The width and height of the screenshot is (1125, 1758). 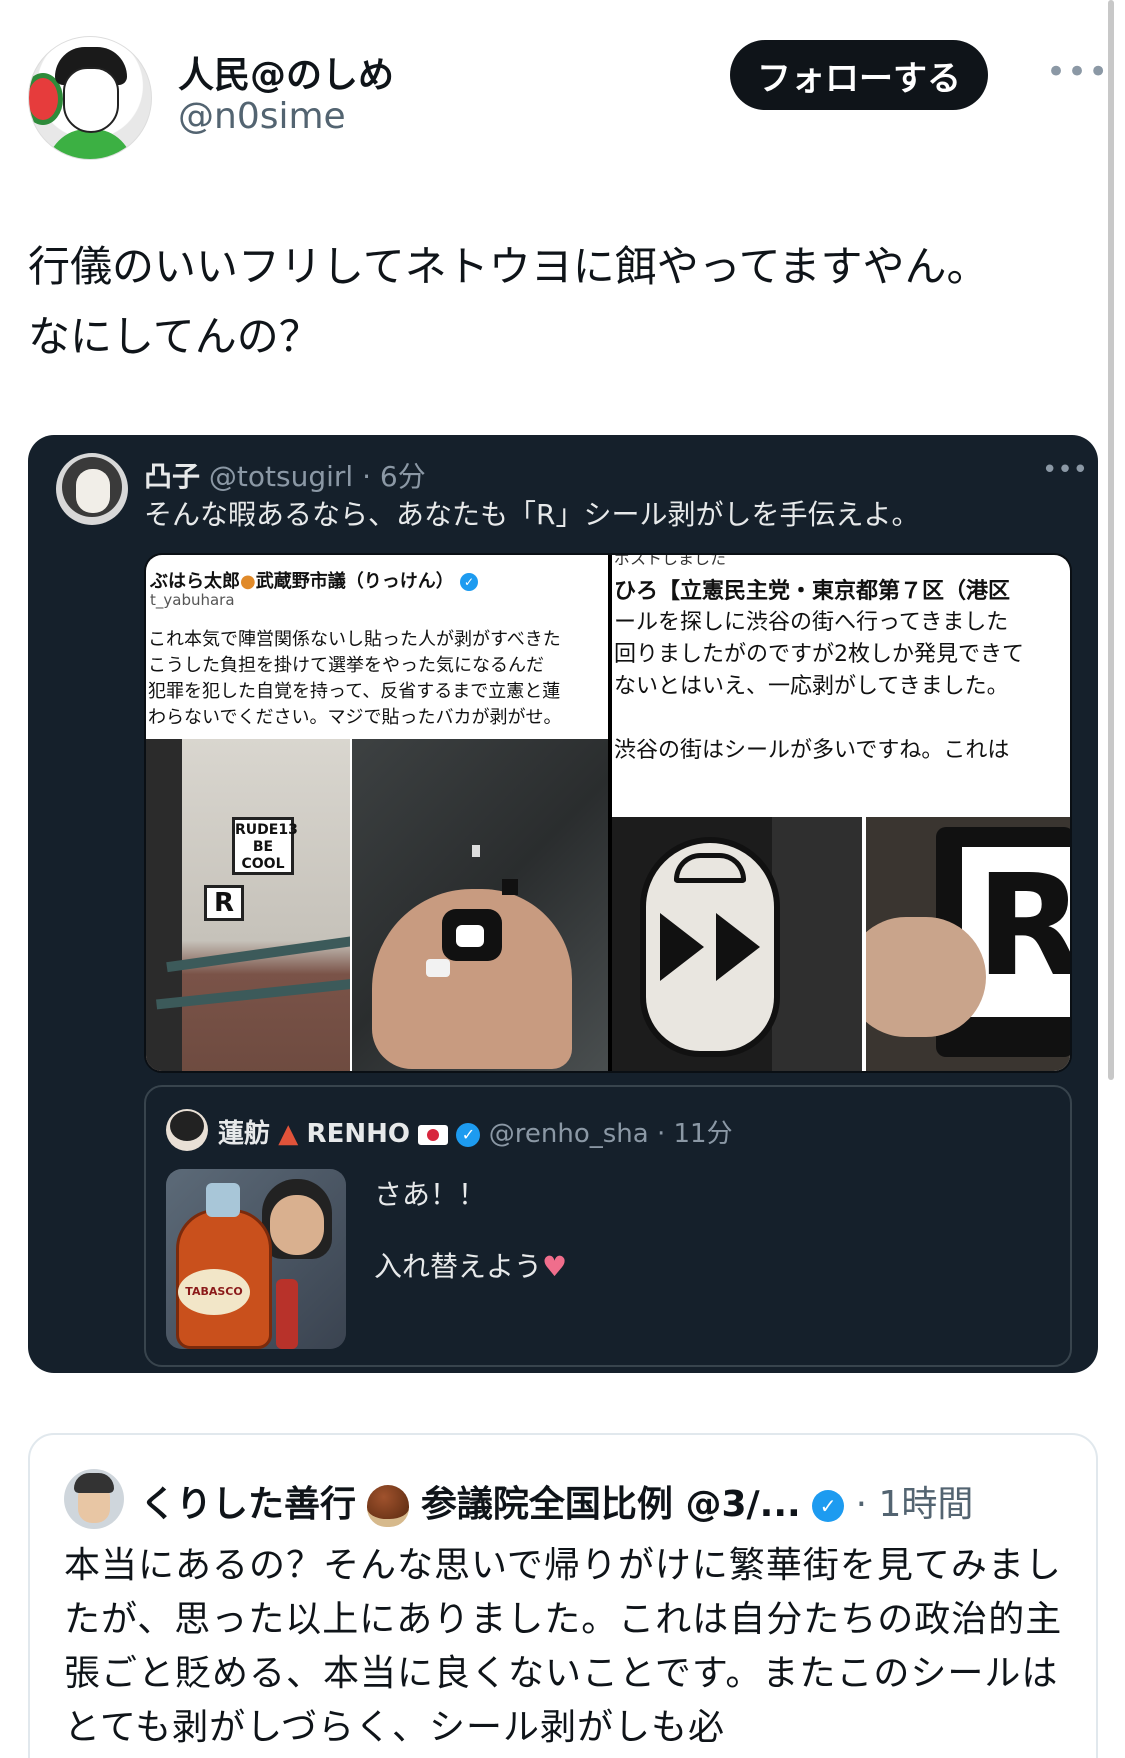 What do you see at coordinates (968, 944) in the screenshot?
I see `photo-r-sticker: R` at bounding box center [968, 944].